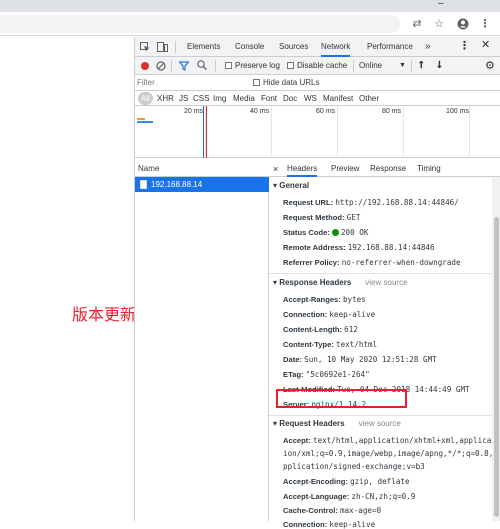 This screenshot has width=500, height=529. What do you see at coordinates (165, 98) in the screenshot?
I see `type-filter-xhr: XHR` at bounding box center [165, 98].